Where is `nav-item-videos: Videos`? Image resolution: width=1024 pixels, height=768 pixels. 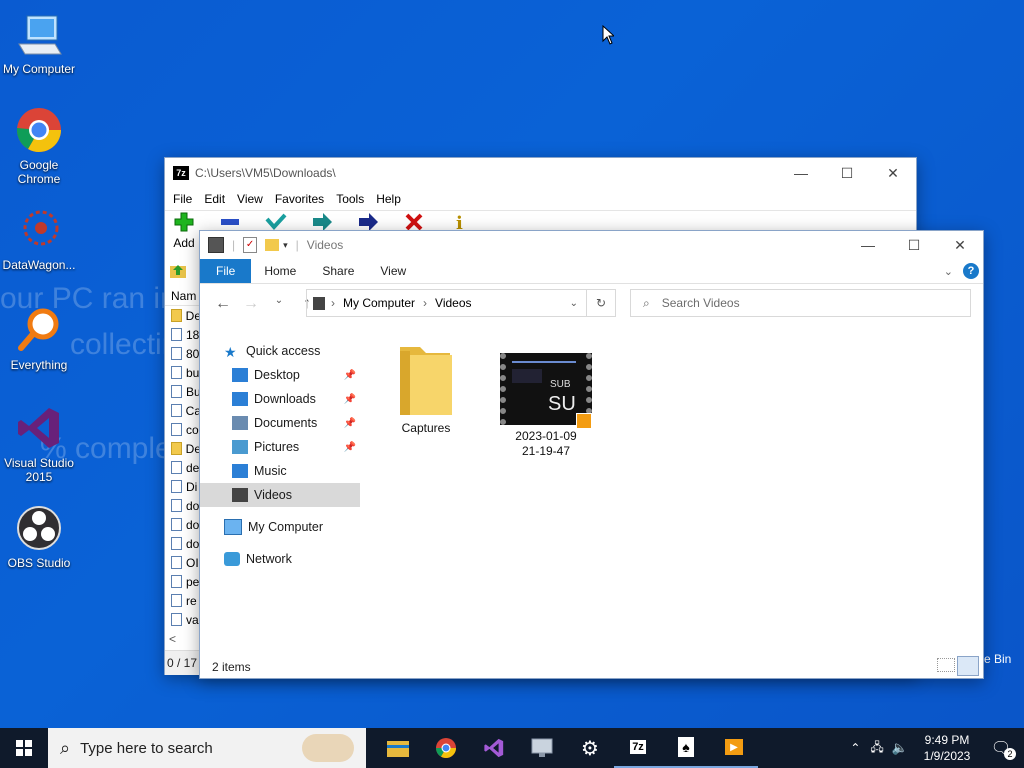 nav-item-videos: Videos is located at coordinates (280, 495).